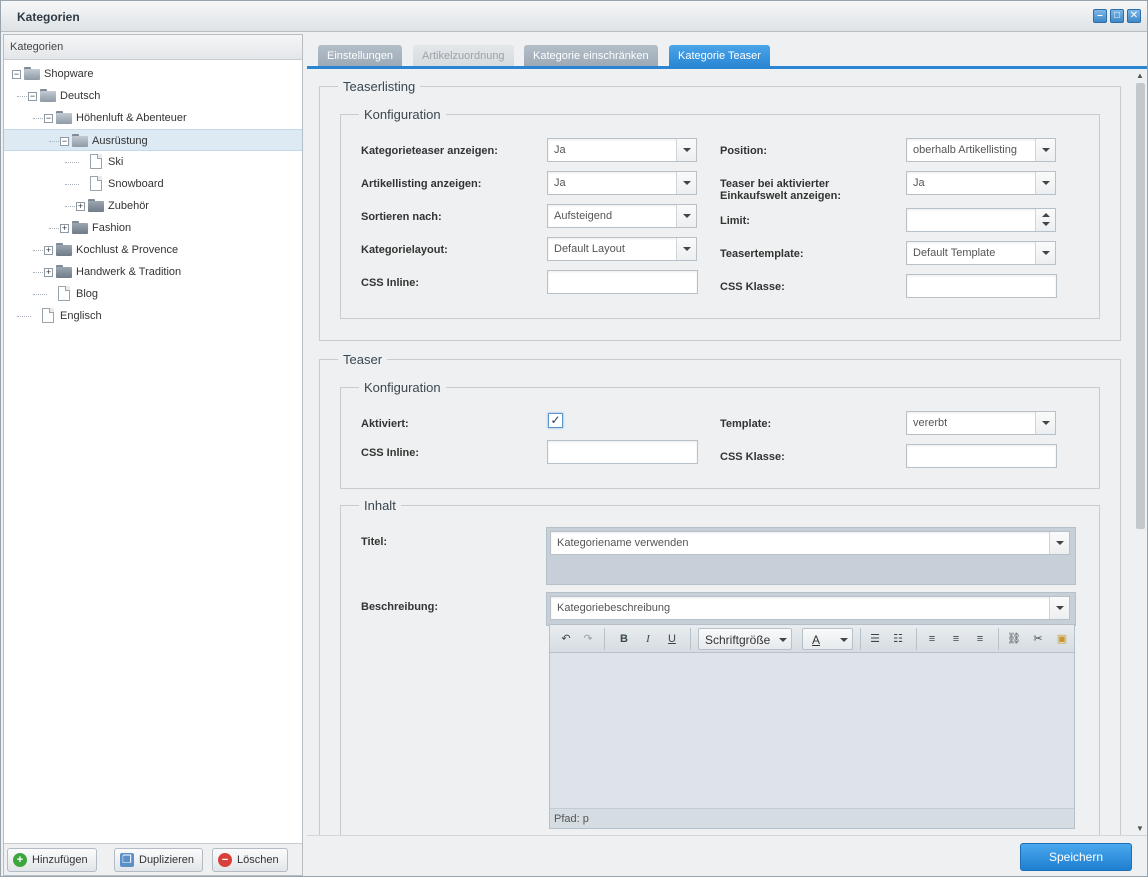 This screenshot has width=1148, height=877. What do you see at coordinates (623, 543) in the screenshot?
I see `title-value: Kategoriename verwenden` at bounding box center [623, 543].